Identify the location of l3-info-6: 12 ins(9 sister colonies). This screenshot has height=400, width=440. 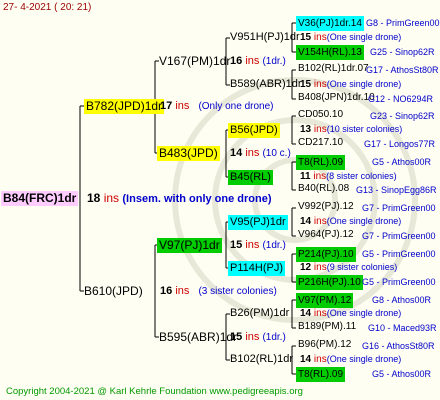
(348, 267).